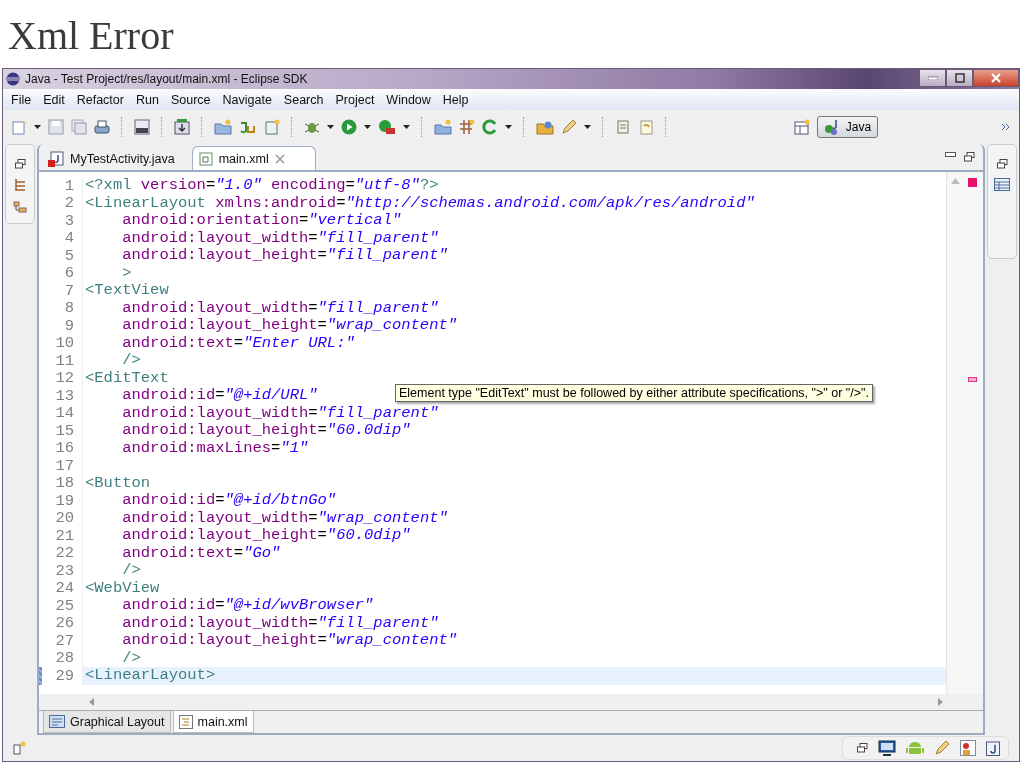 The height and width of the screenshot is (768, 1024). What do you see at coordinates (190, 99) in the screenshot?
I see `menu-item: Source` at bounding box center [190, 99].